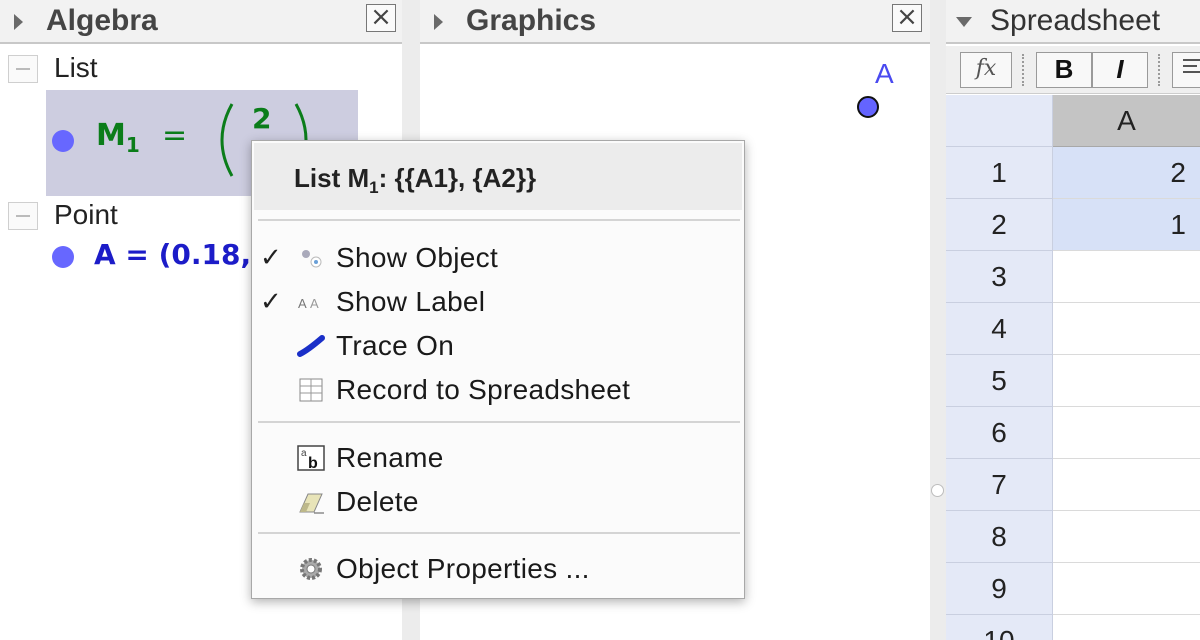  I want to click on menu-label: Rename, so click(390, 457).